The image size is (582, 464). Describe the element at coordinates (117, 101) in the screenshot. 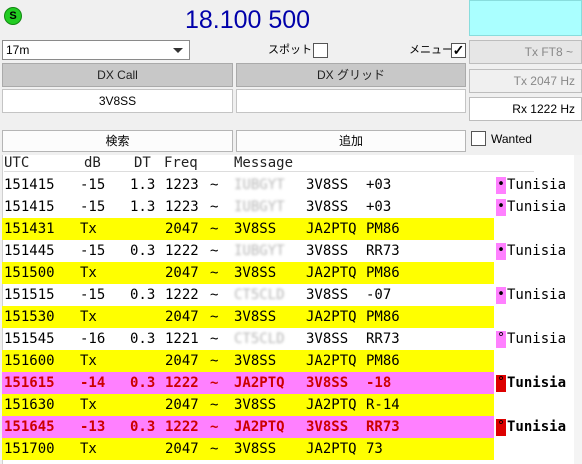

I see `dx-call-input: 3V8SS` at that location.